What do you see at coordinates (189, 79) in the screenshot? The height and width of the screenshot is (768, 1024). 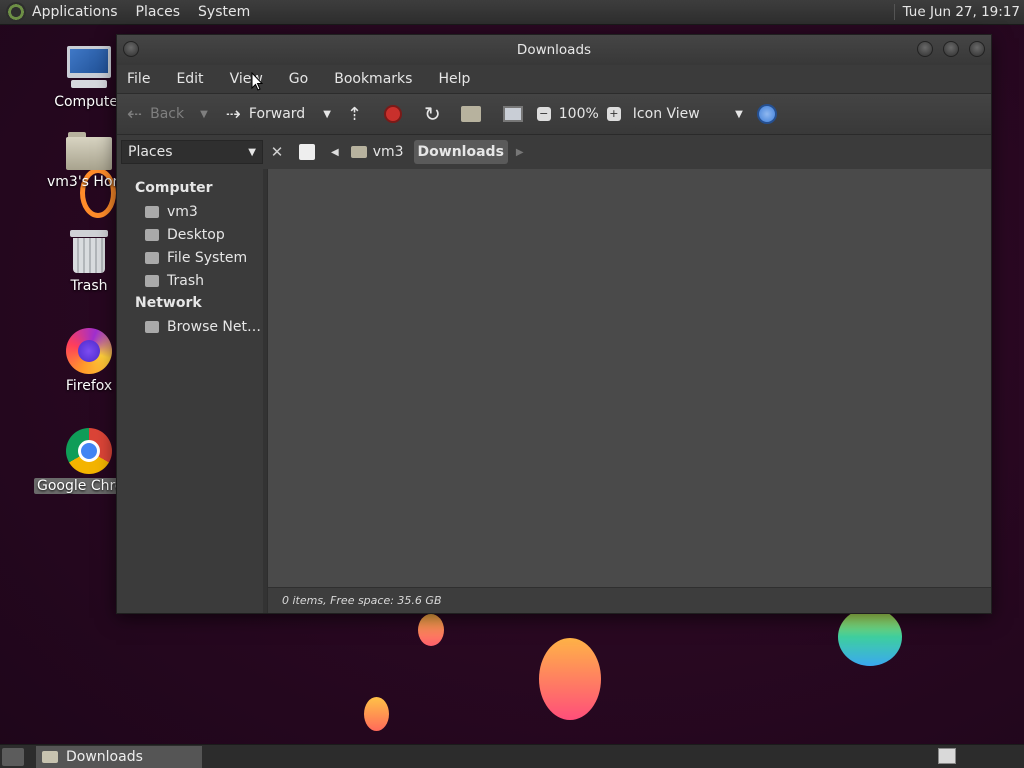 I see `menu-edit: Edit` at bounding box center [189, 79].